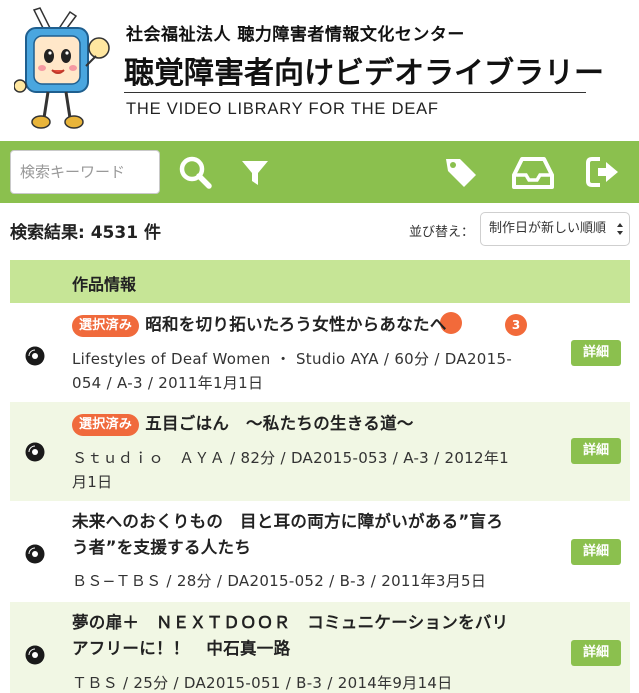  Describe the element at coordinates (168, 383) in the screenshot. I see `meta-line: 054 / A-3 / 2011年1月1日` at that location.